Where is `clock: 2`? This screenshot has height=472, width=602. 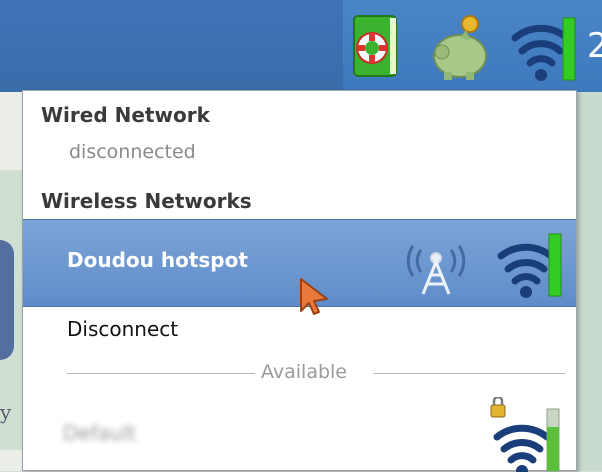 clock: 2 is located at coordinates (594, 46).